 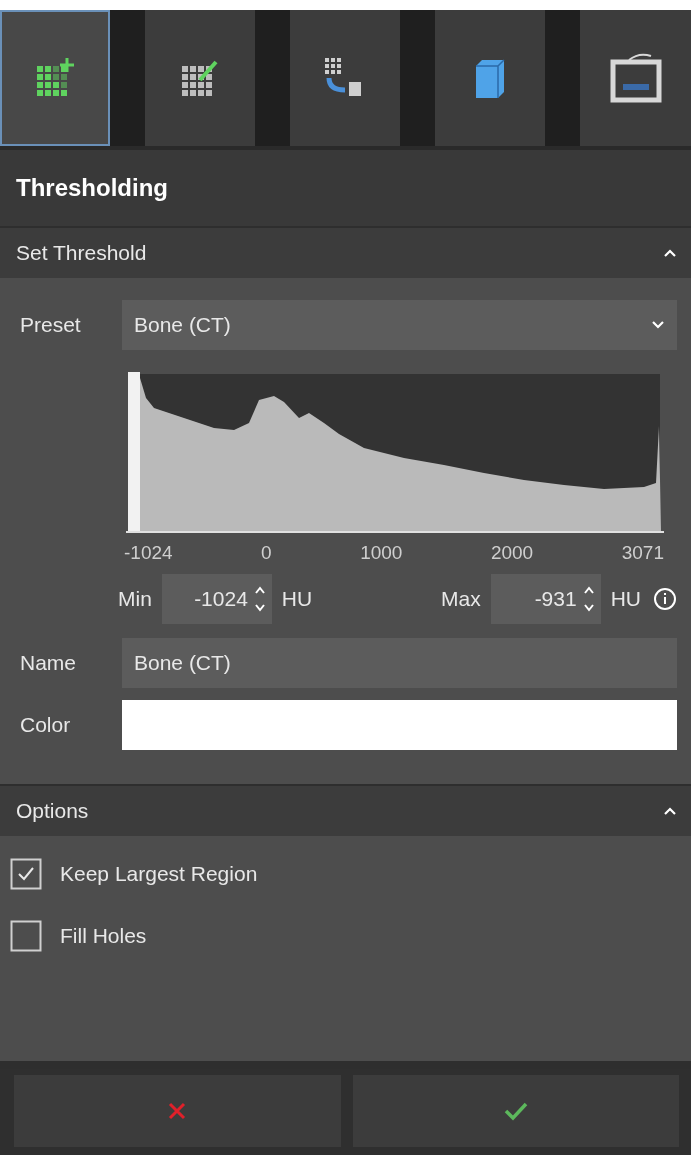 I want to click on close-icon, so click(x=177, y=1111).